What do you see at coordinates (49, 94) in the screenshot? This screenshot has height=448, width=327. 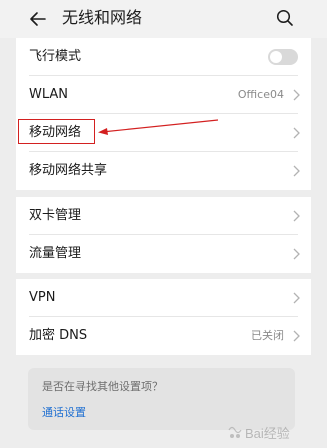 I see `setting-label: WLAN` at bounding box center [49, 94].